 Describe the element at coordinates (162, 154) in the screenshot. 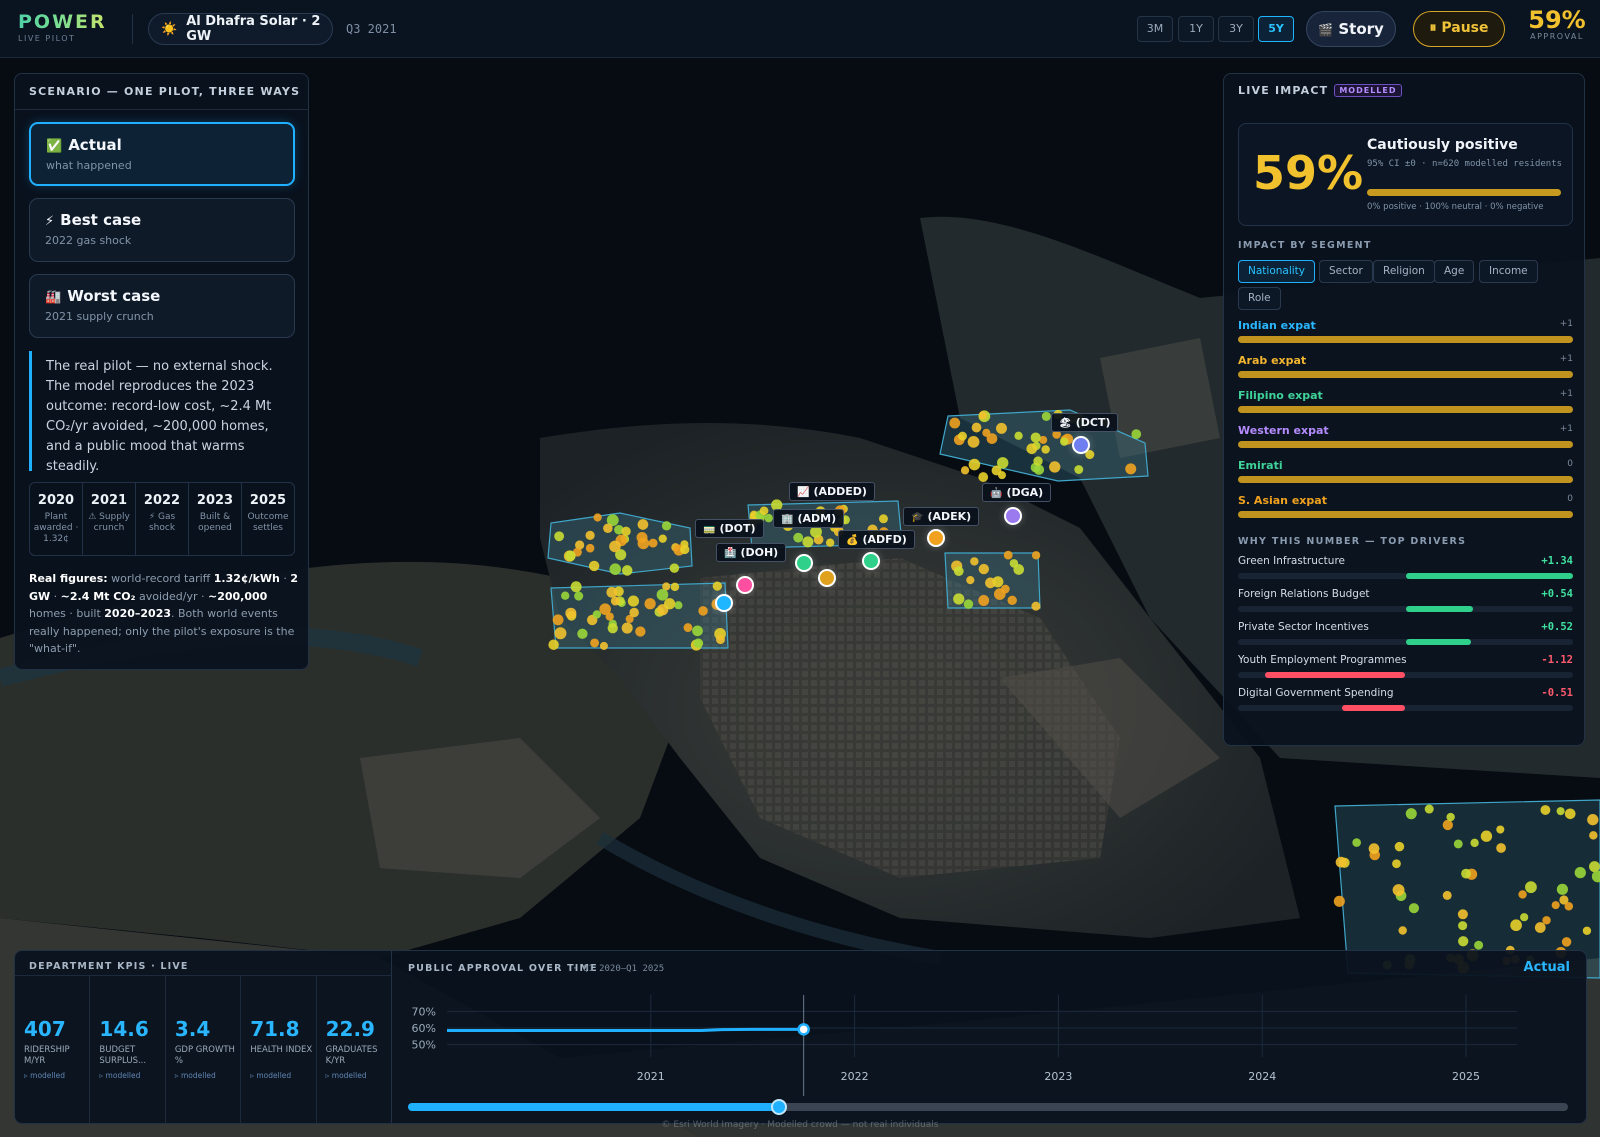

I see `scenario-actual: ✅ Actual what happened` at that location.